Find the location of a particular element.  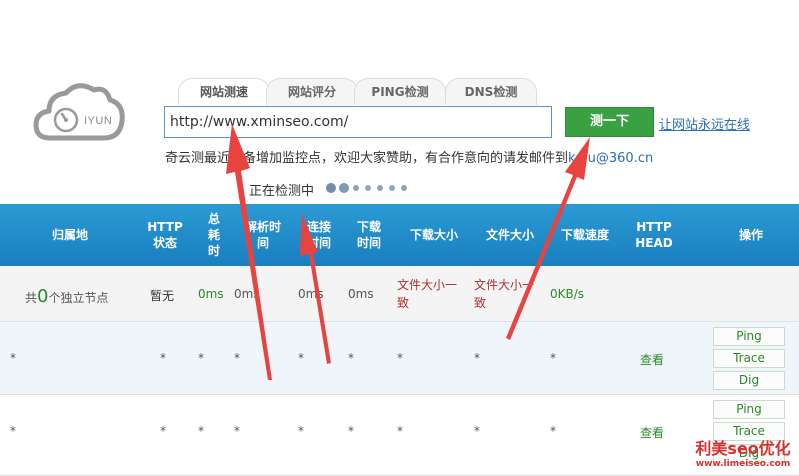

tab-site-score: 网站评分 is located at coordinates (312, 91).